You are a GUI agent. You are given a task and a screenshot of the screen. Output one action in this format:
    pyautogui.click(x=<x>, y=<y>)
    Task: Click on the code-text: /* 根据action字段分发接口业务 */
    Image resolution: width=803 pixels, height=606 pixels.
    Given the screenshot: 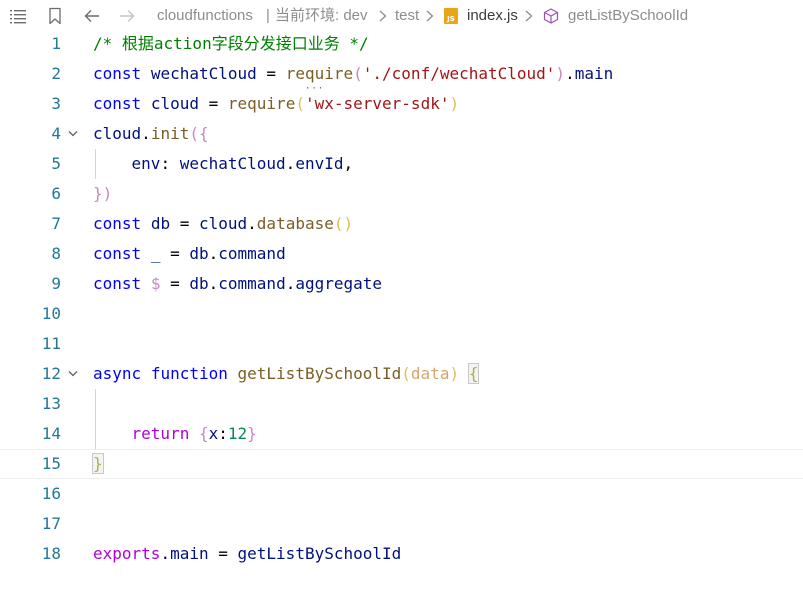 What is the action you would take?
    pyautogui.click(x=231, y=44)
    